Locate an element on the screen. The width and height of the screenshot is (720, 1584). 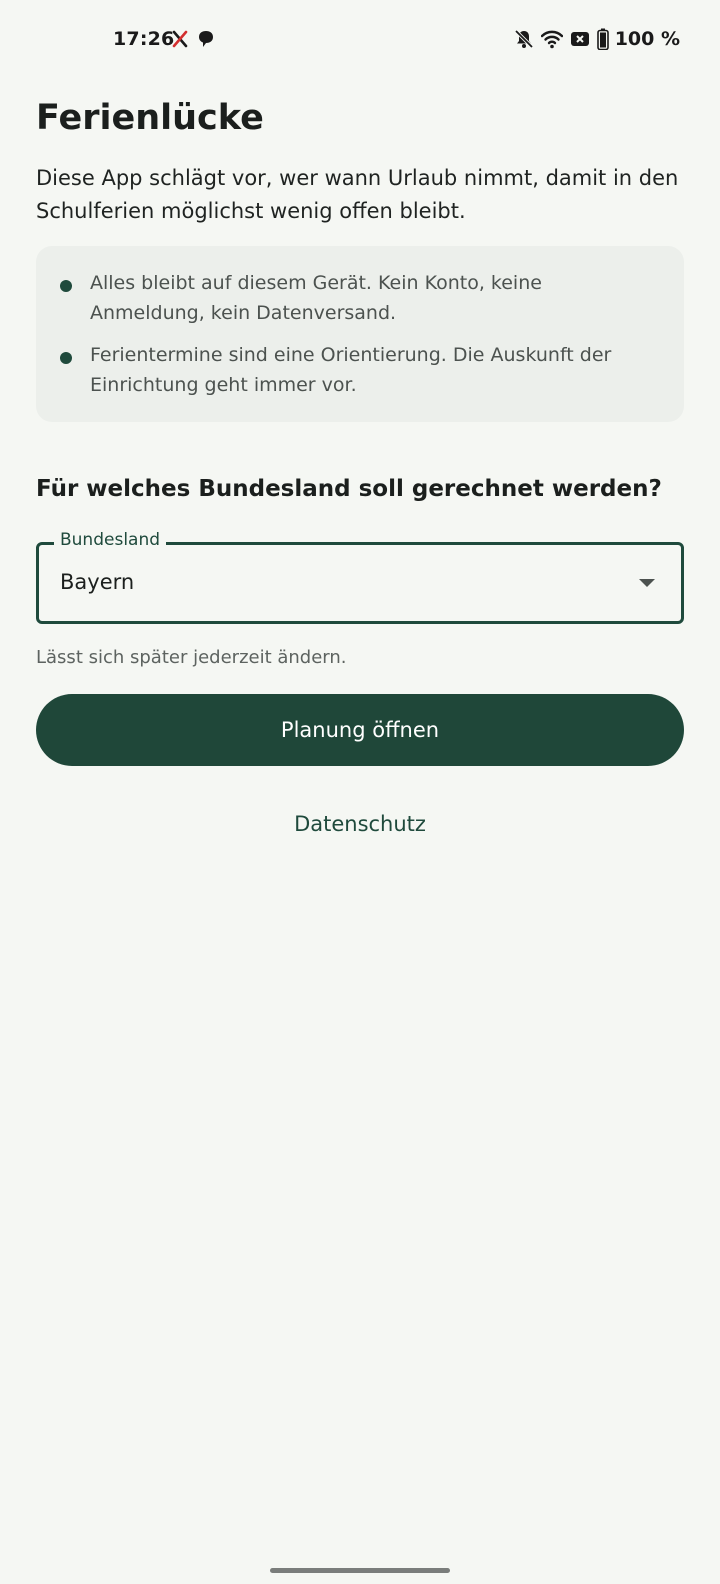
battery-icon is located at coordinates (602, 39).